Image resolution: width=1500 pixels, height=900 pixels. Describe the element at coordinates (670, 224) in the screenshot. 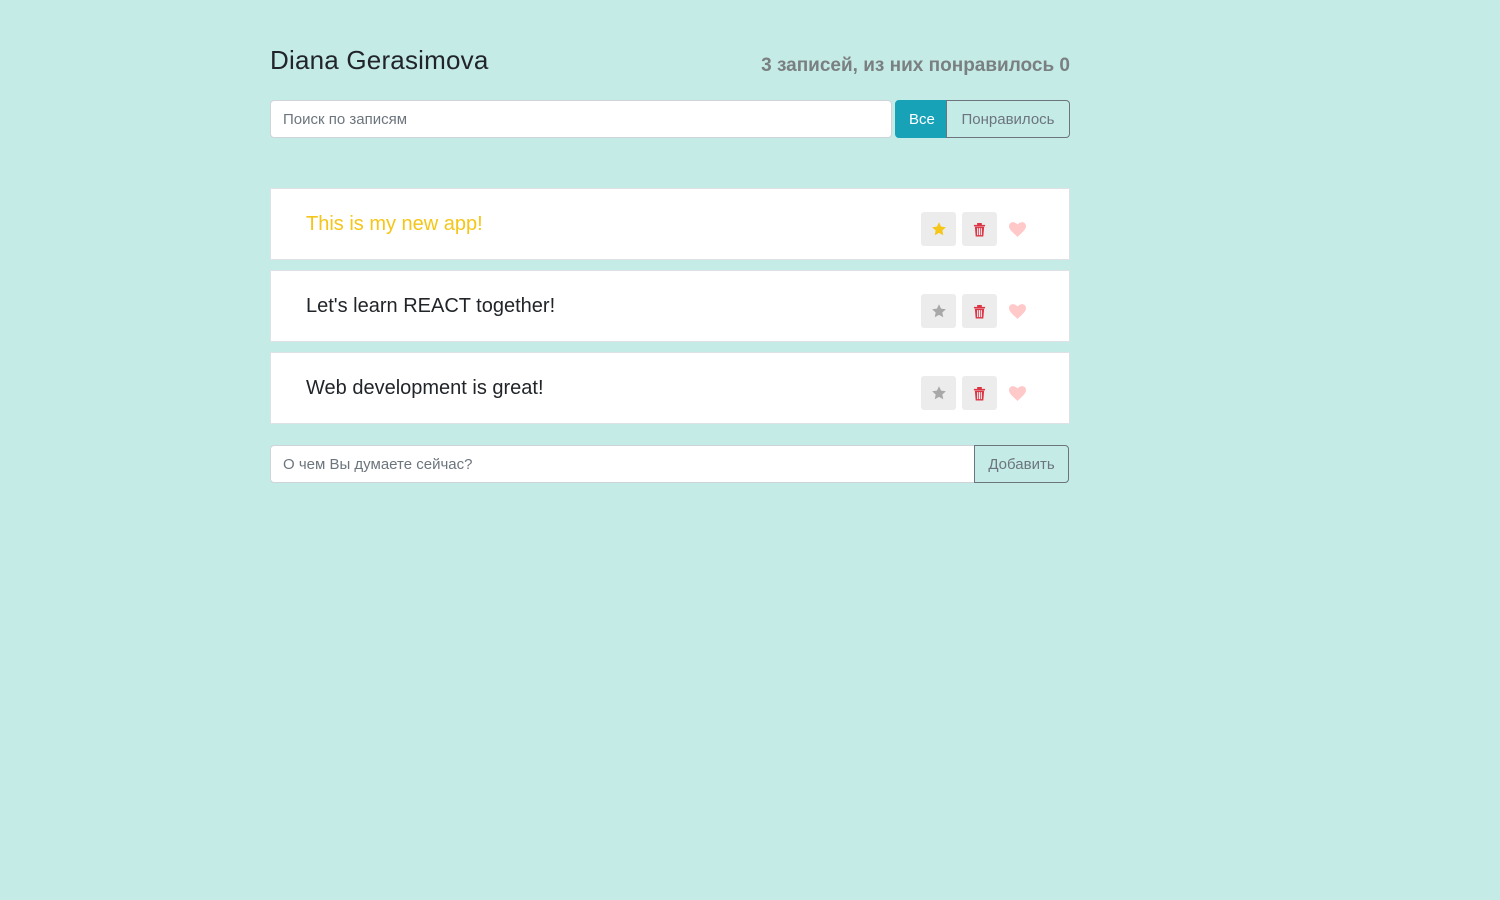

I see `post-list-item: This is my new app!` at that location.